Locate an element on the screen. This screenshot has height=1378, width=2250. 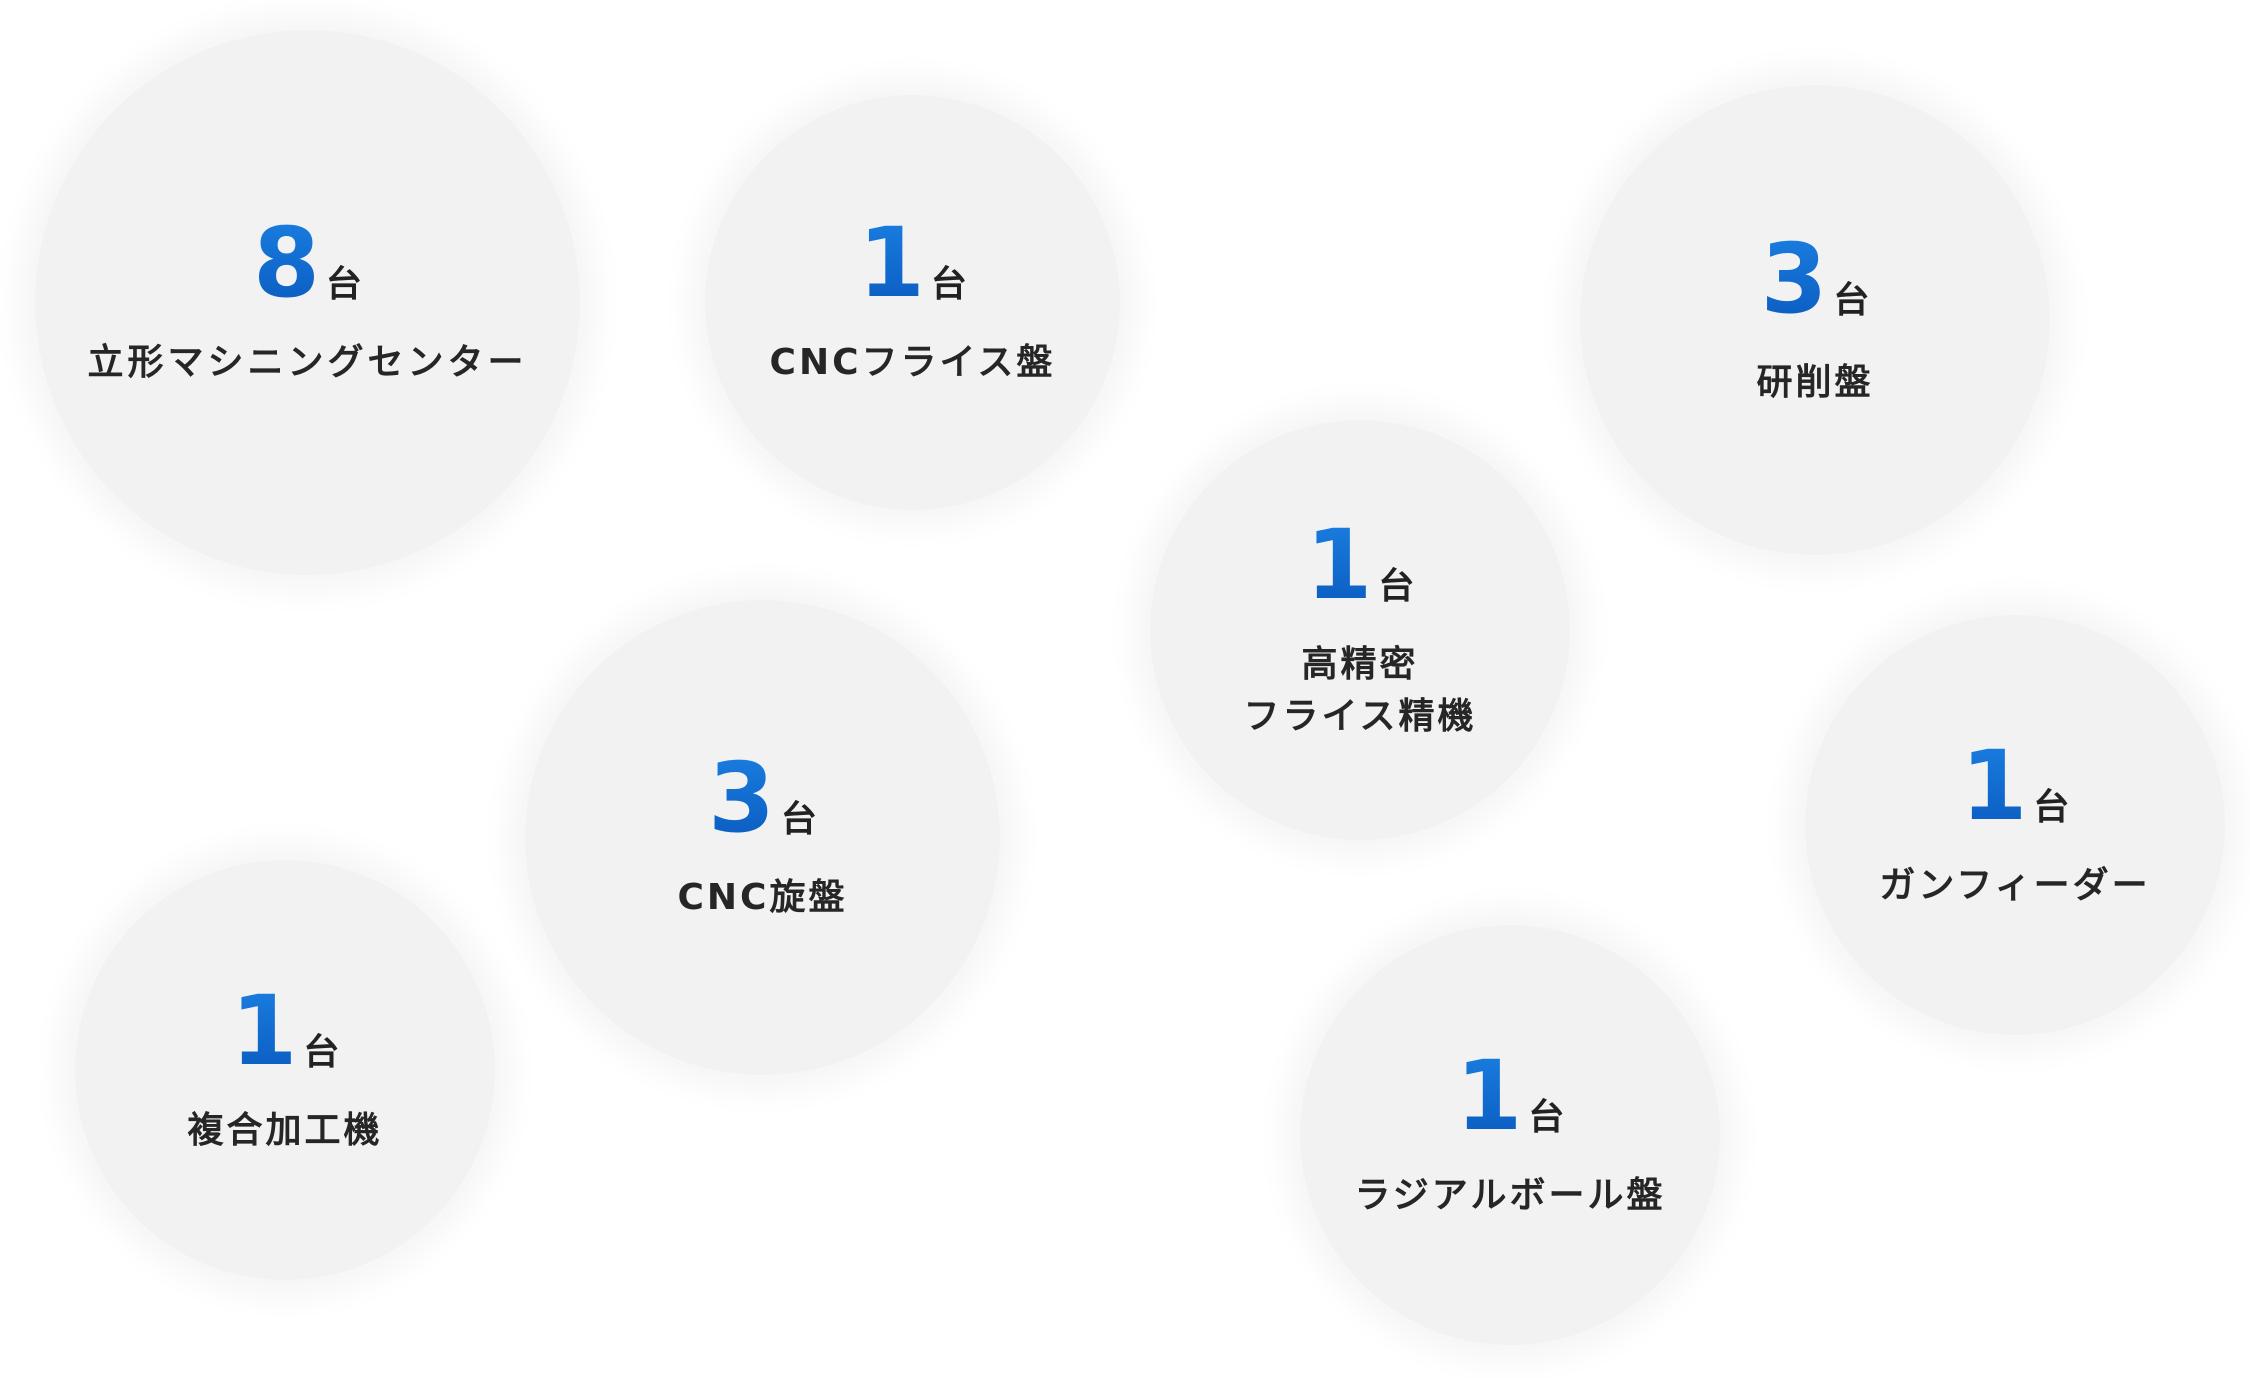
machine-bubble-cnc-milling: 1 台 CNCフライス盤 is located at coordinates (912, 302).